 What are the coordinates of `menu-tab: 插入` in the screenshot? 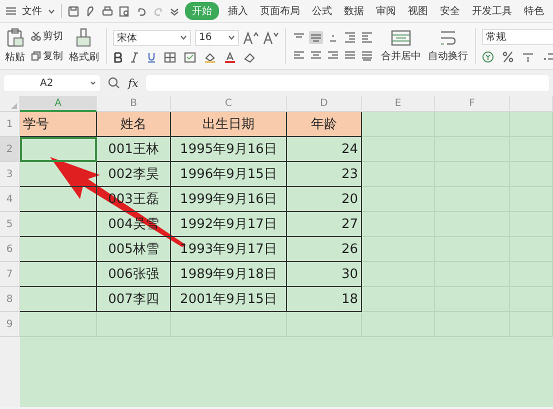 It's located at (238, 11).